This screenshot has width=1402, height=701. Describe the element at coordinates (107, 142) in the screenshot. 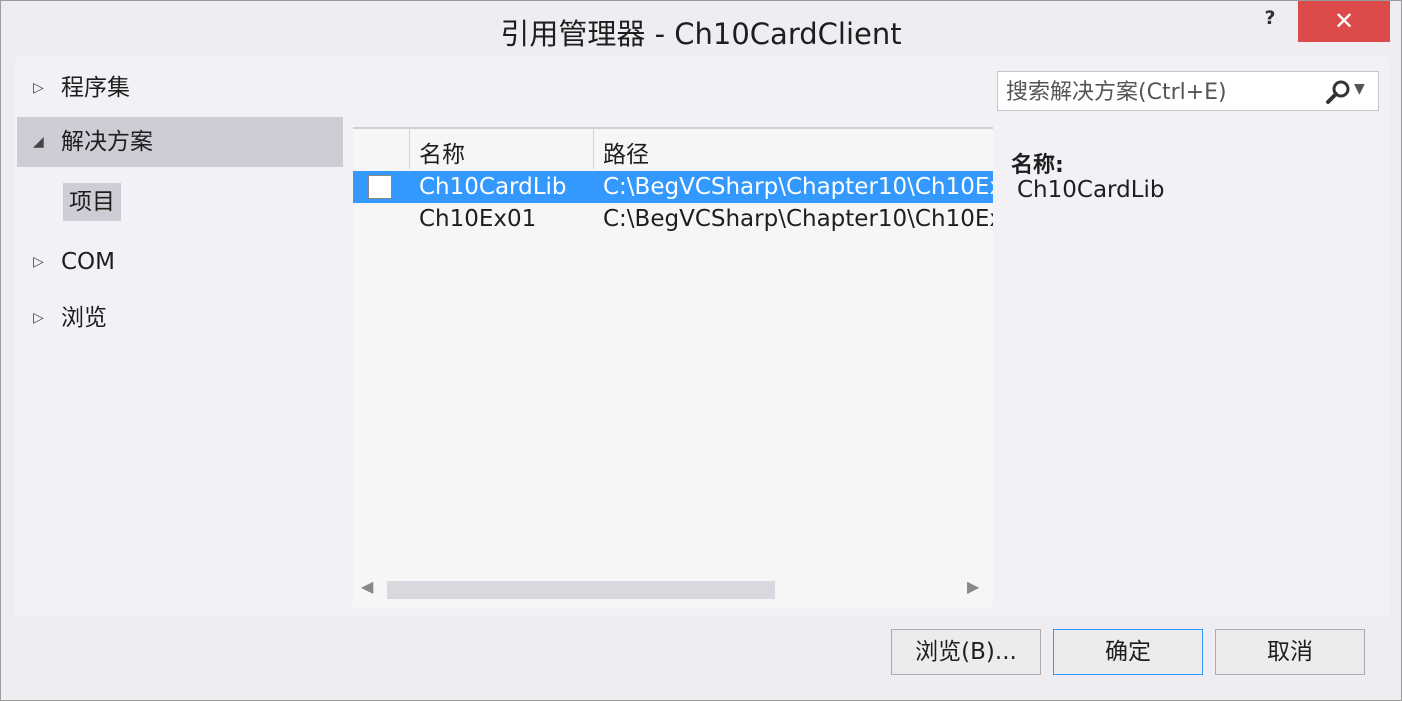

I see `sidebar-item-label: 解决方案` at that location.